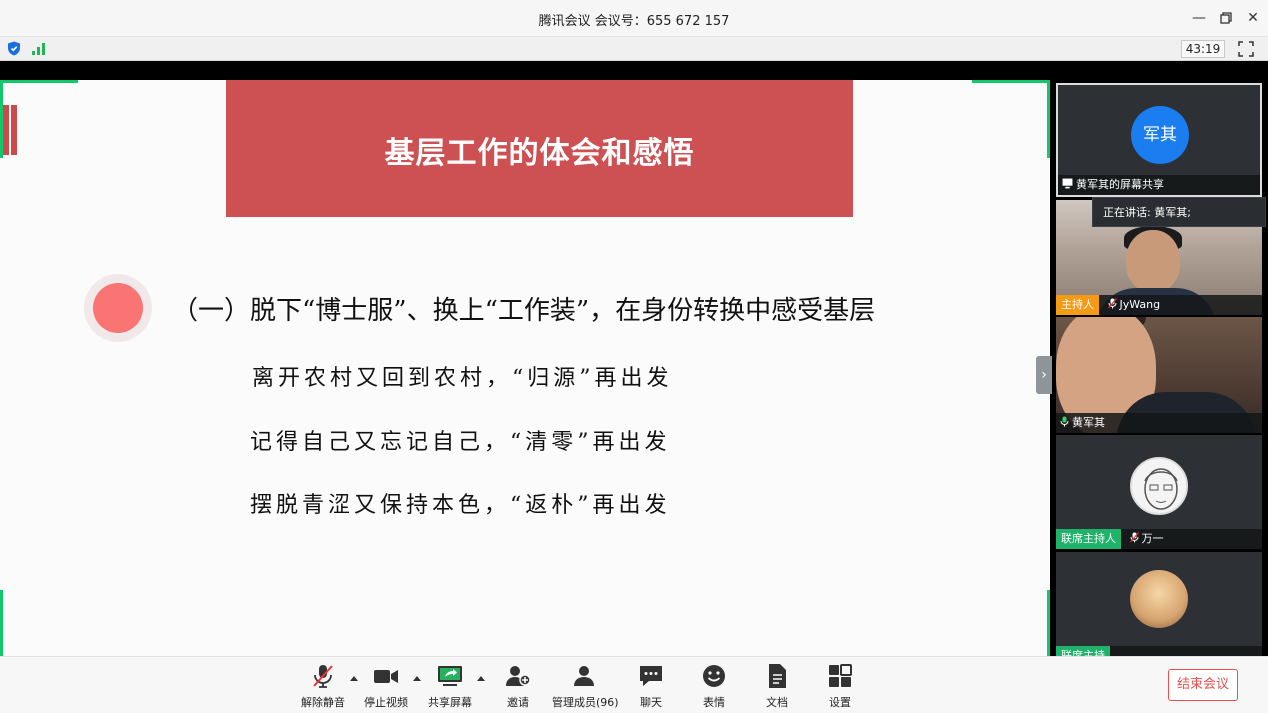 This screenshot has width=1268, height=713. Describe the element at coordinates (1159, 375) in the screenshot. I see `participant-tile-huangjunqi: 黄军其` at that location.